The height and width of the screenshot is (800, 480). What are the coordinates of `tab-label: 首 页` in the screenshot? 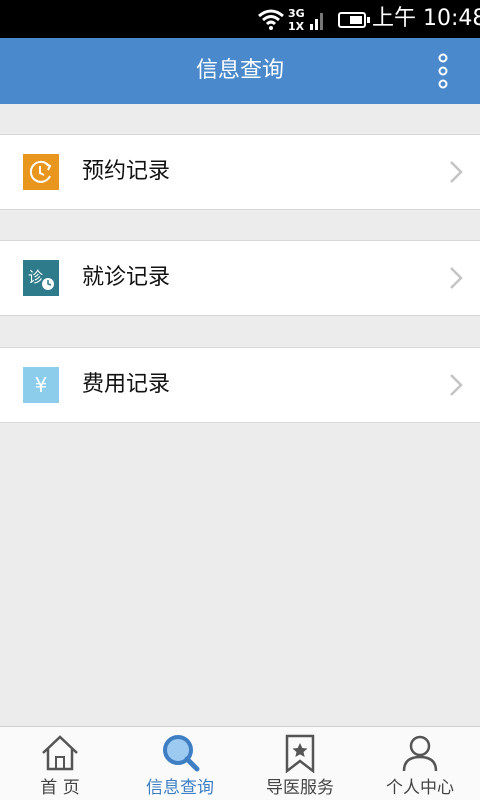 It's located at (60, 788).